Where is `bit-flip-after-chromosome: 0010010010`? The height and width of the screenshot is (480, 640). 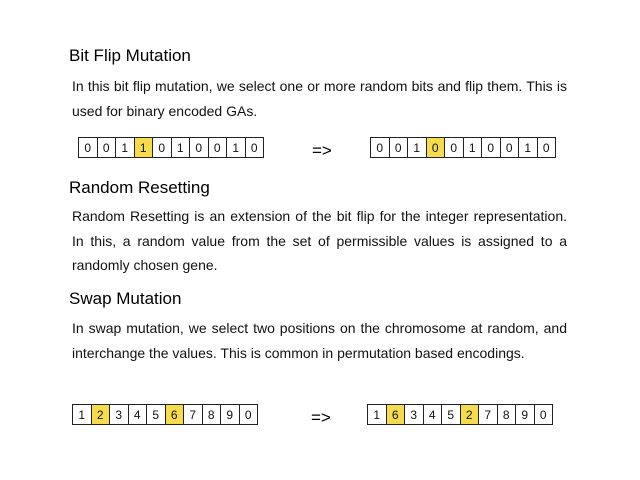
bit-flip-after-chromosome: 0010010010 is located at coordinates (463, 147).